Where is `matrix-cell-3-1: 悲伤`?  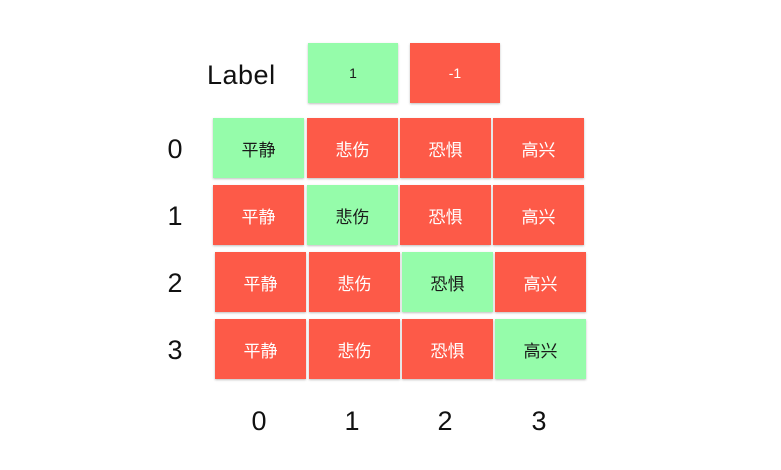 matrix-cell-3-1: 悲伤 is located at coordinates (354, 349).